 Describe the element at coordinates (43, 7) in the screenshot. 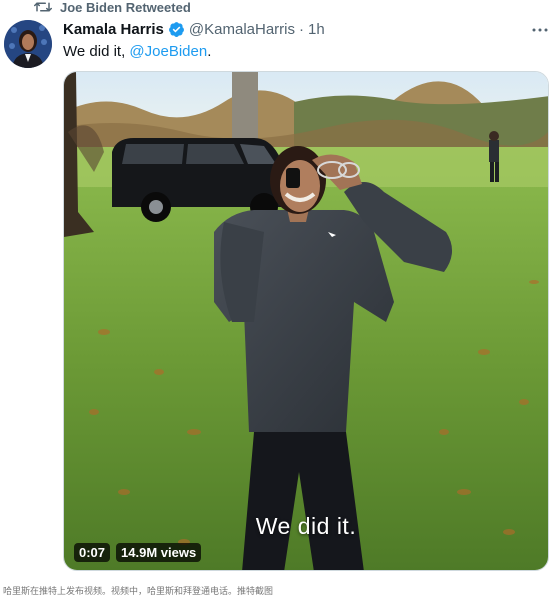

I see `retweet-icon` at that location.